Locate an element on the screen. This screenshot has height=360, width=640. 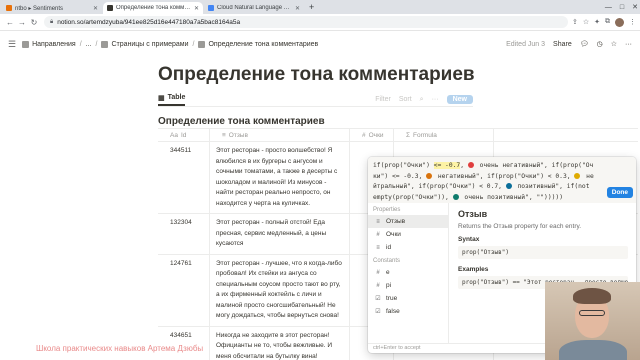
cell-id: 124761 is located at coordinates (184, 290).